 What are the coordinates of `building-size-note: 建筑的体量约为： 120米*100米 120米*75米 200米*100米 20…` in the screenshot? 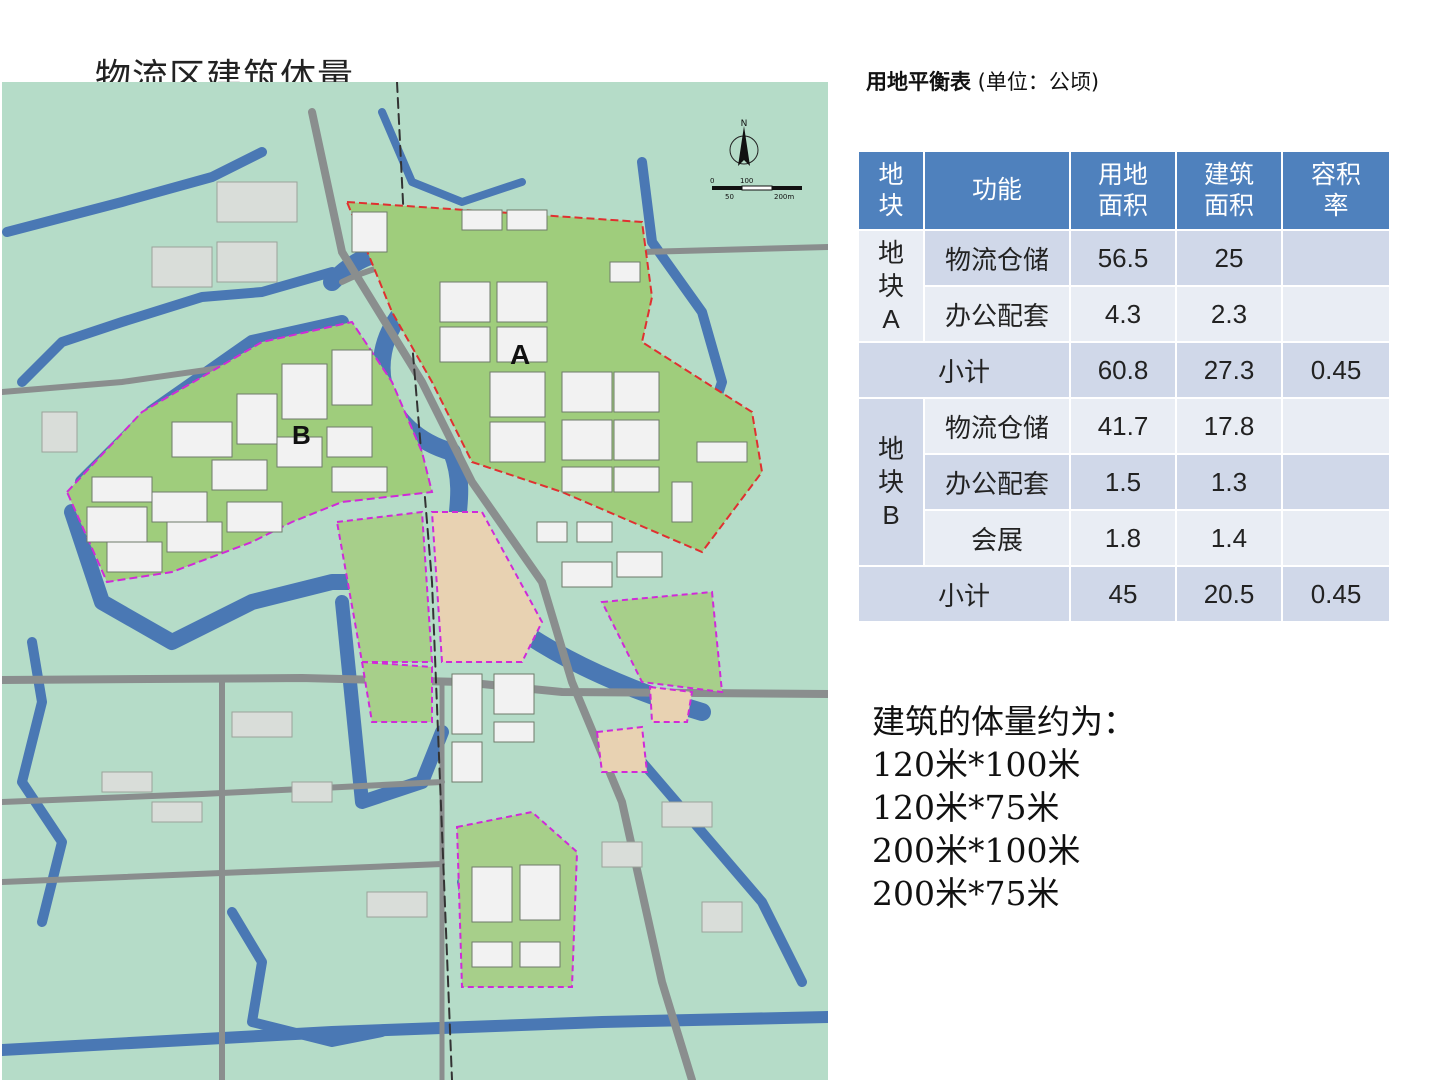 It's located at (1004, 807).